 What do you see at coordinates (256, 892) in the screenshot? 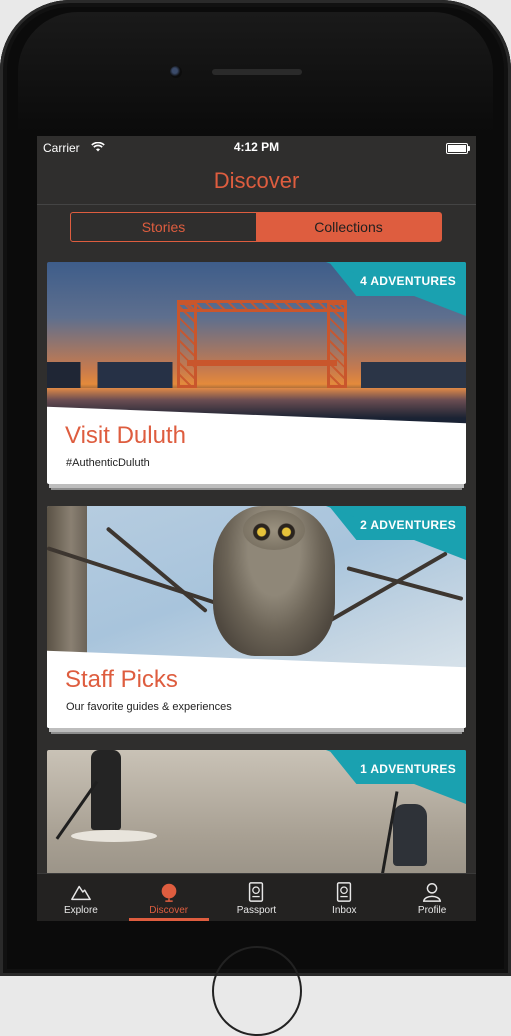
I see `passport-icon` at bounding box center [256, 892].